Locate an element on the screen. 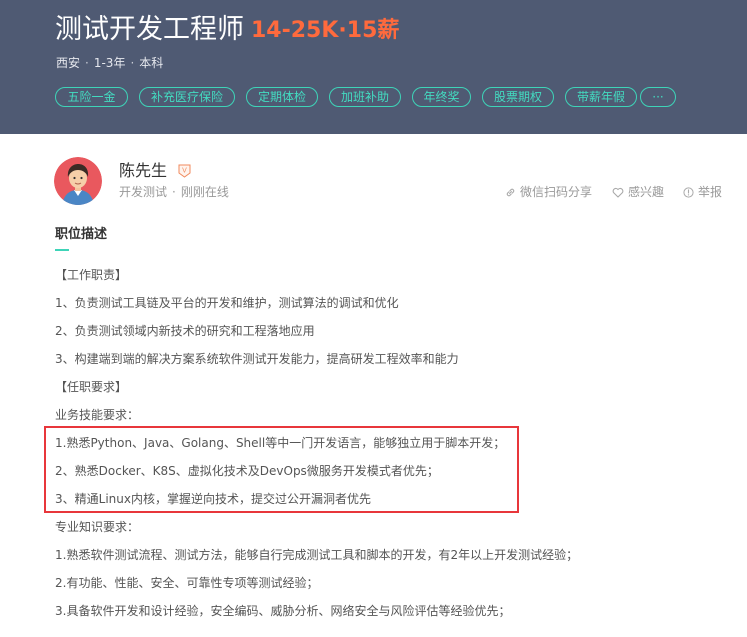  description-line: 业务技能要求： is located at coordinates (97, 415).